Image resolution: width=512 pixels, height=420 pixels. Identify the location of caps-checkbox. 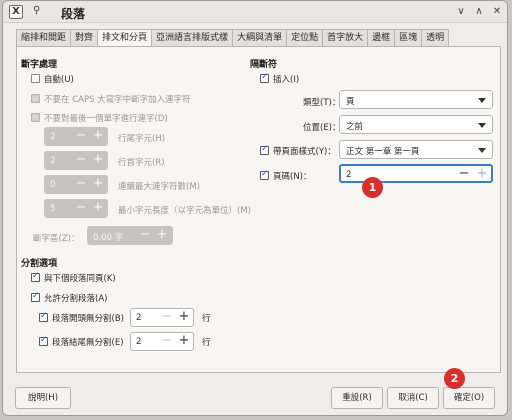
(35, 98).